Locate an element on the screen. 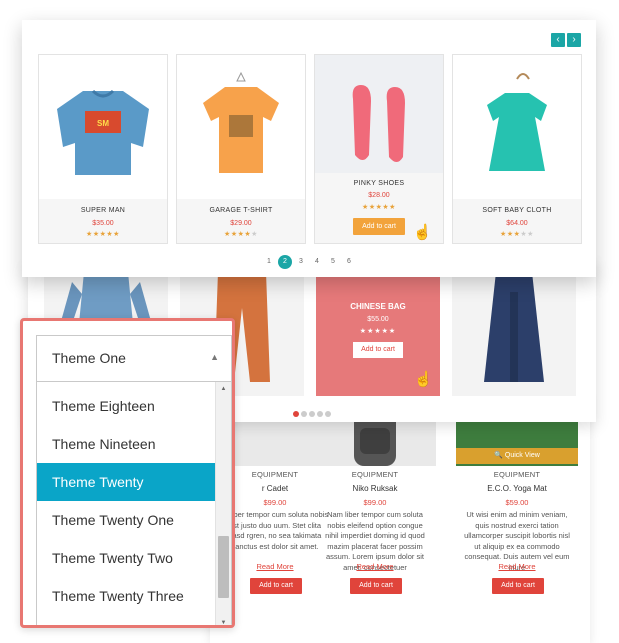 This screenshot has width=619, height=643. sweatshirt-image: SM is located at coordinates (103, 132).